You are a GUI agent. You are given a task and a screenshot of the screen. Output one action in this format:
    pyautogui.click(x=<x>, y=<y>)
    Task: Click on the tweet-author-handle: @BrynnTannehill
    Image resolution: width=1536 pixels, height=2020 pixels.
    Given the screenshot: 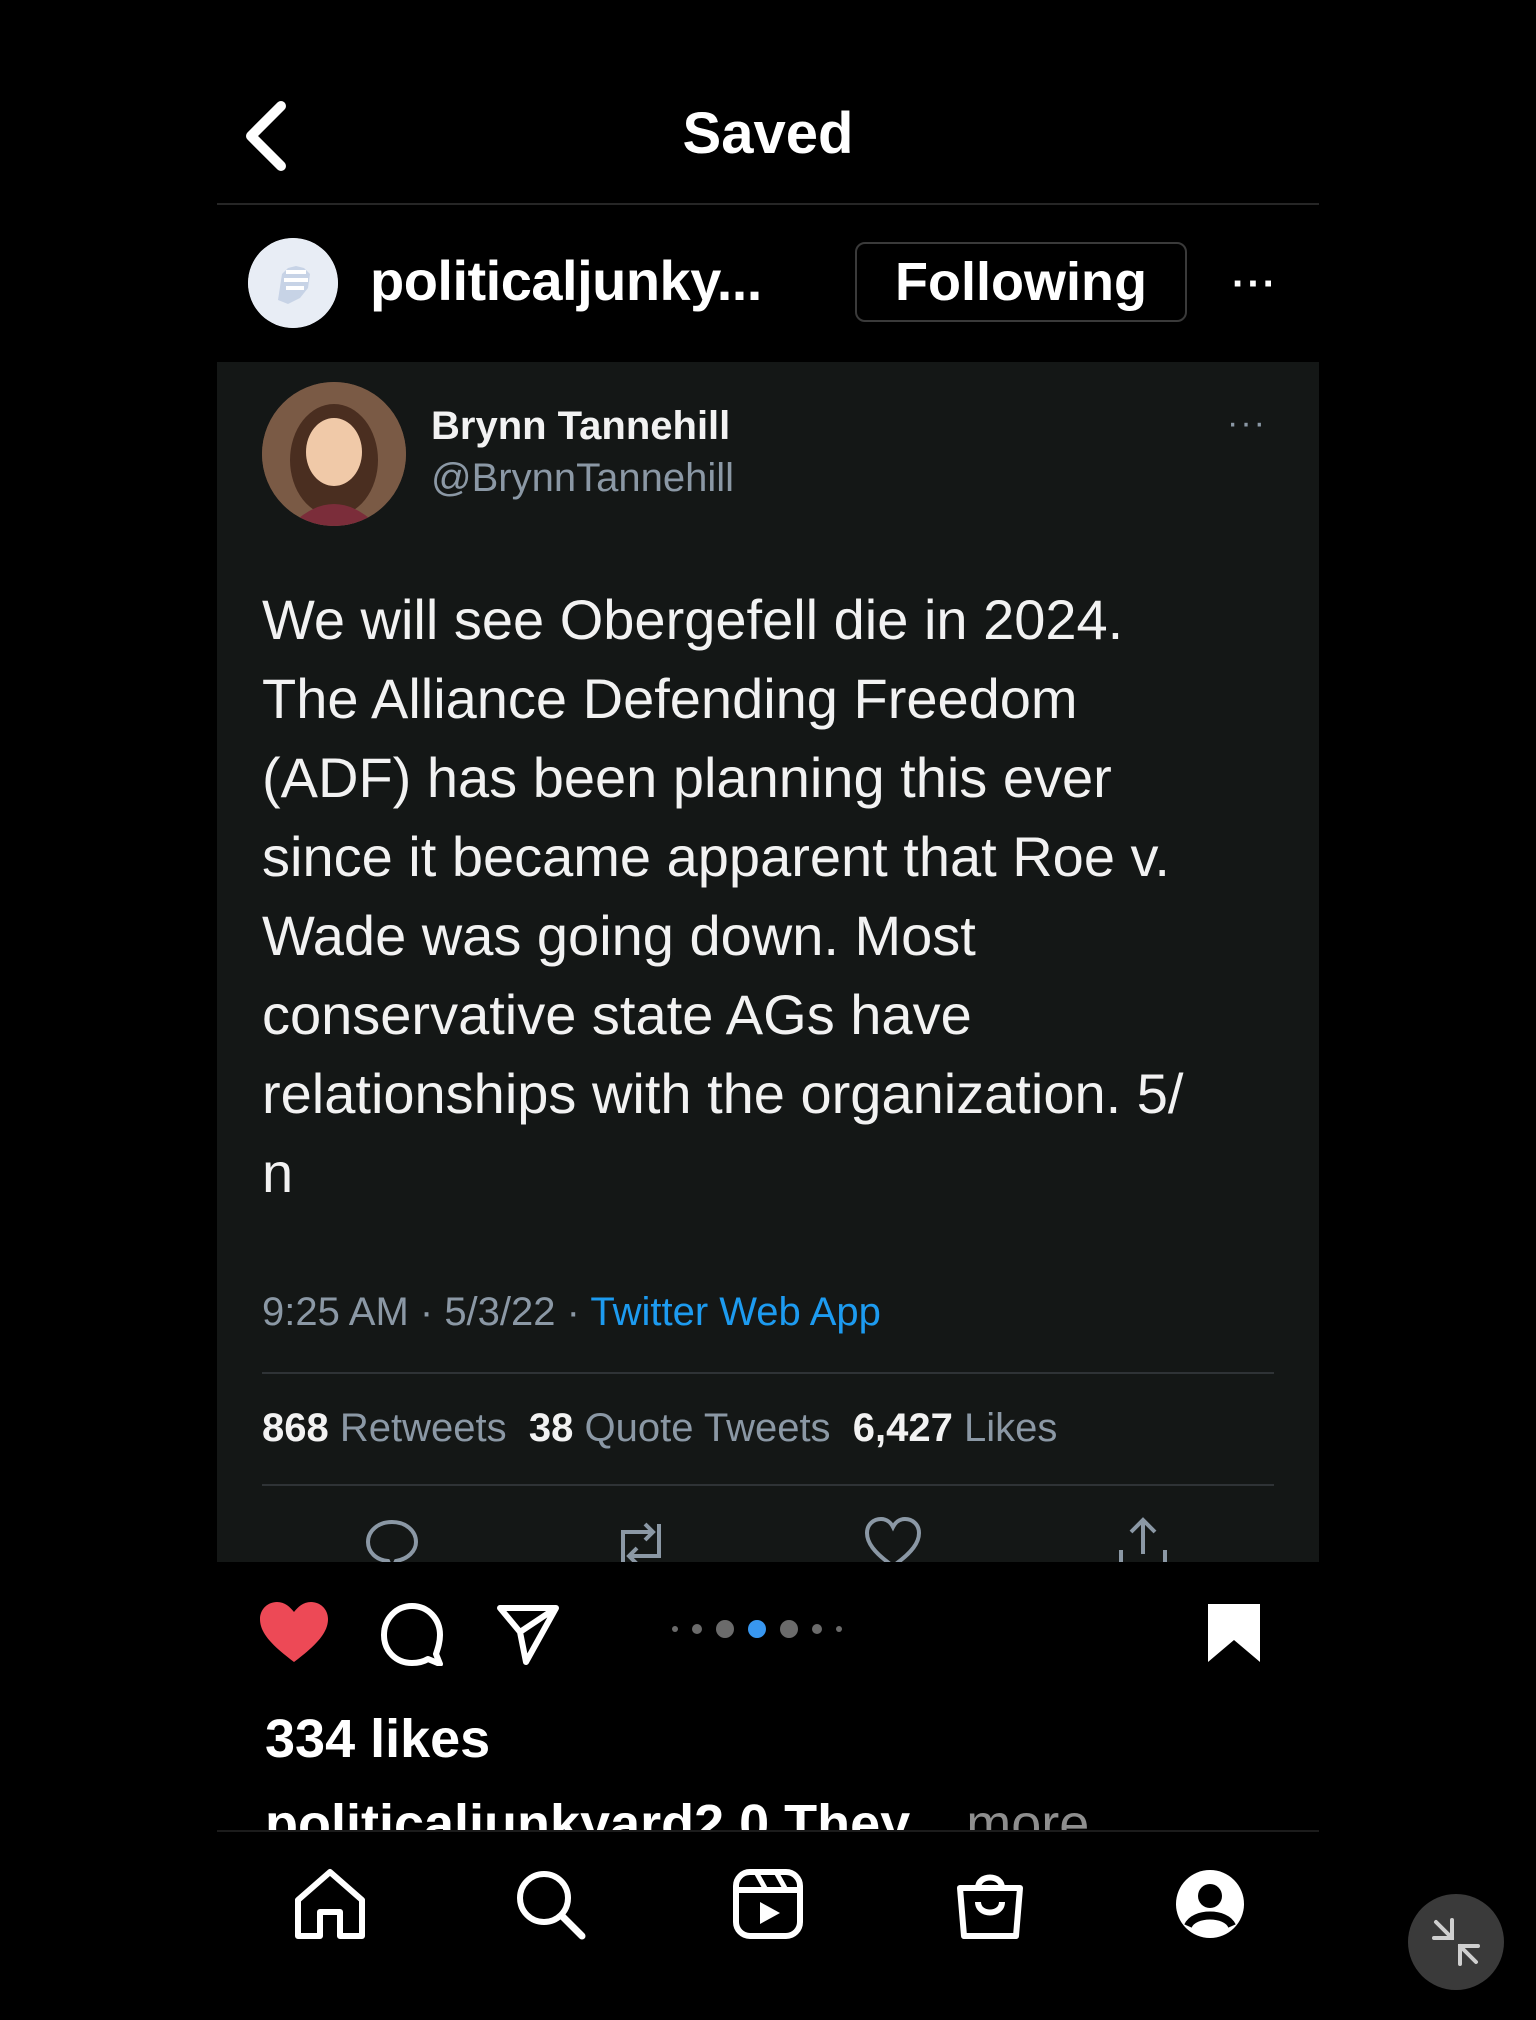 What is the action you would take?
    pyautogui.click(x=582, y=478)
    